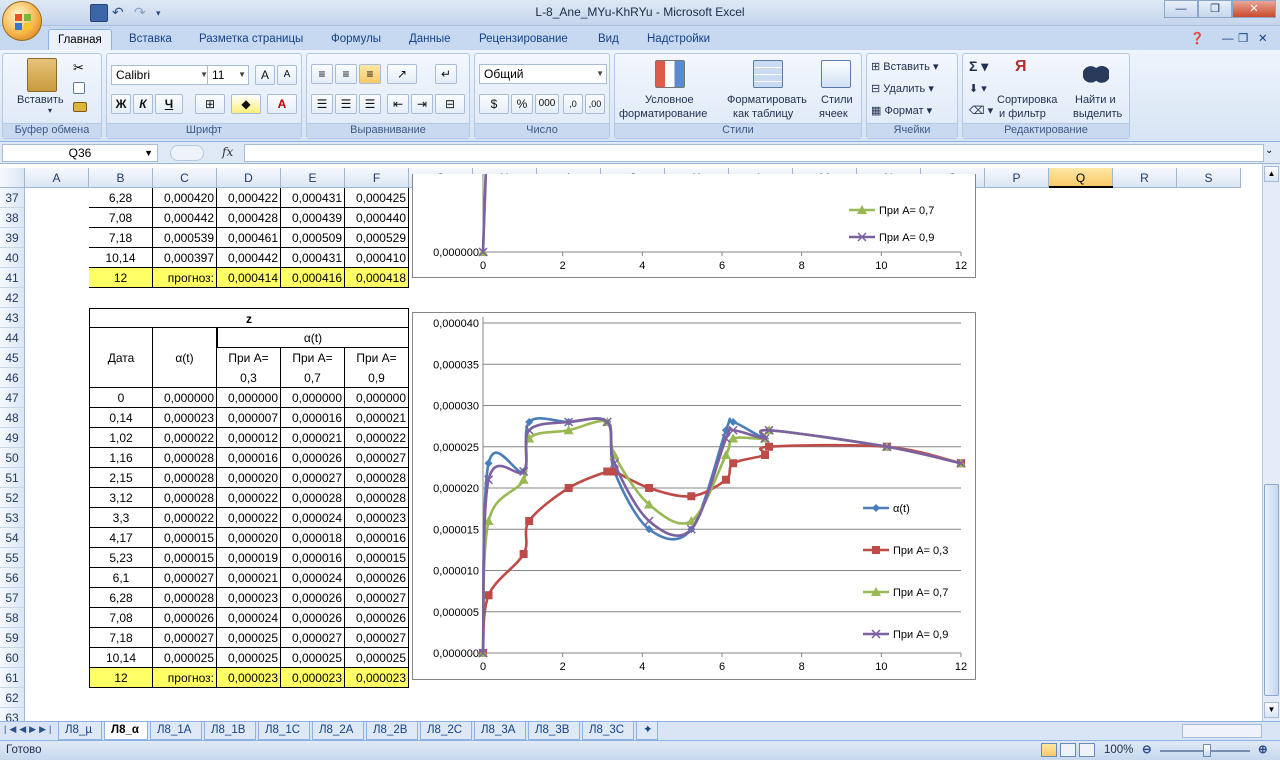 The width and height of the screenshot is (1280, 760). What do you see at coordinates (284, 731) in the screenshot?
I see `sheet-tab-4: Л8_1С` at bounding box center [284, 731].